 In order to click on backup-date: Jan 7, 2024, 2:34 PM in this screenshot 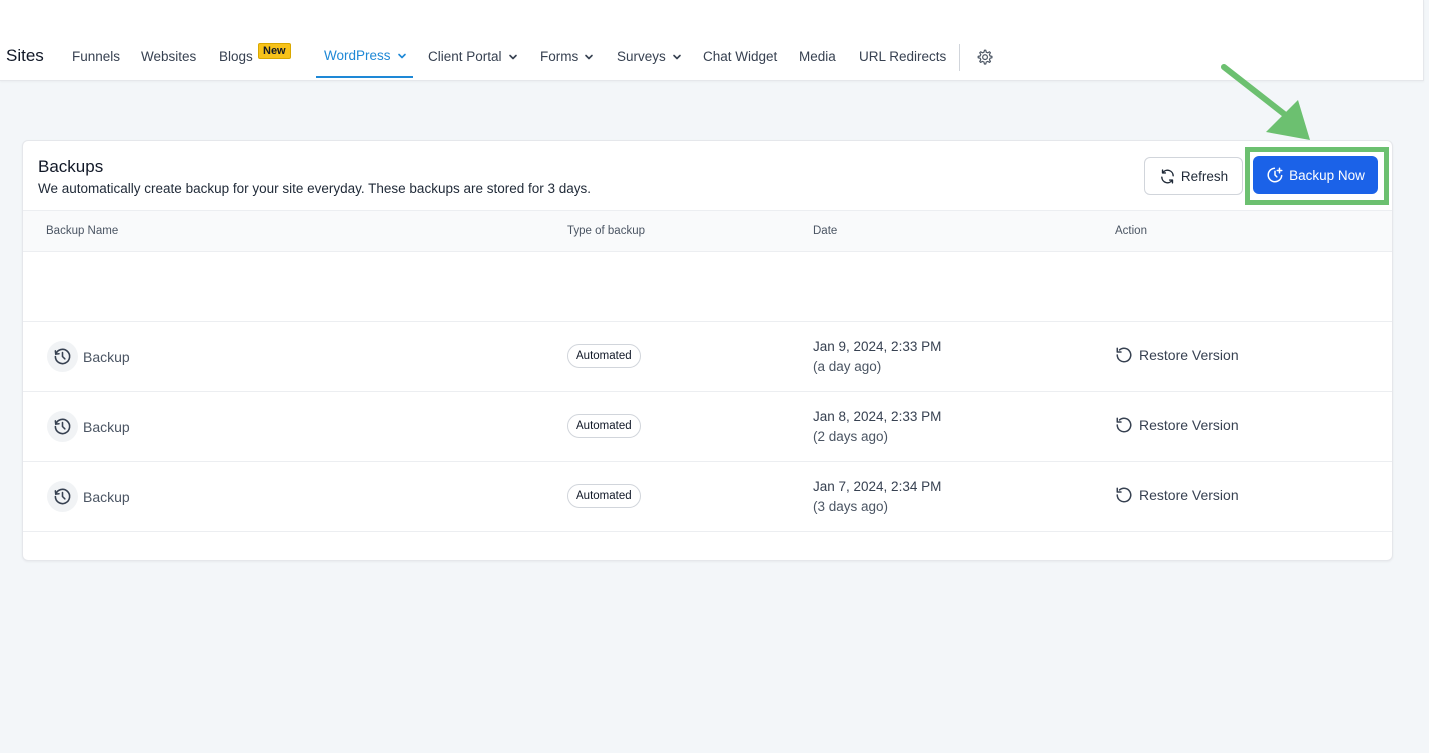, I will do `click(877, 486)`.